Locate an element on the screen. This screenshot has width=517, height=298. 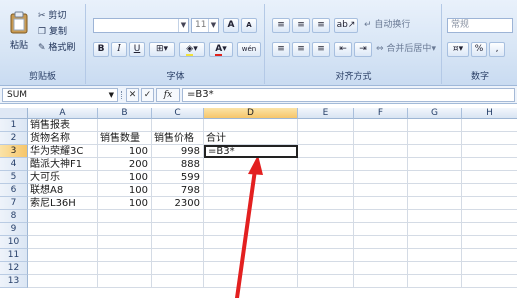
align-top-button: ≡ is located at coordinates (281, 25).